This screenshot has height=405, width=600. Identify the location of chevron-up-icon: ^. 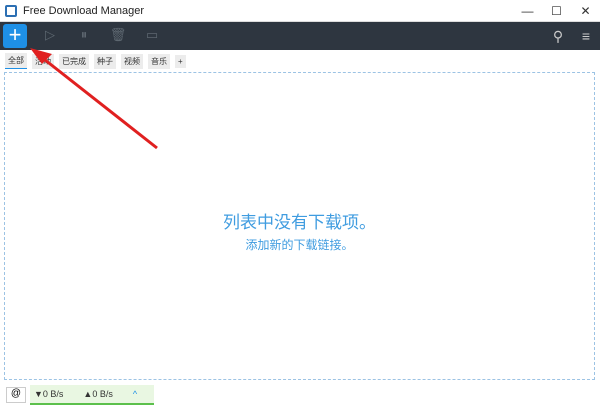
(135, 394).